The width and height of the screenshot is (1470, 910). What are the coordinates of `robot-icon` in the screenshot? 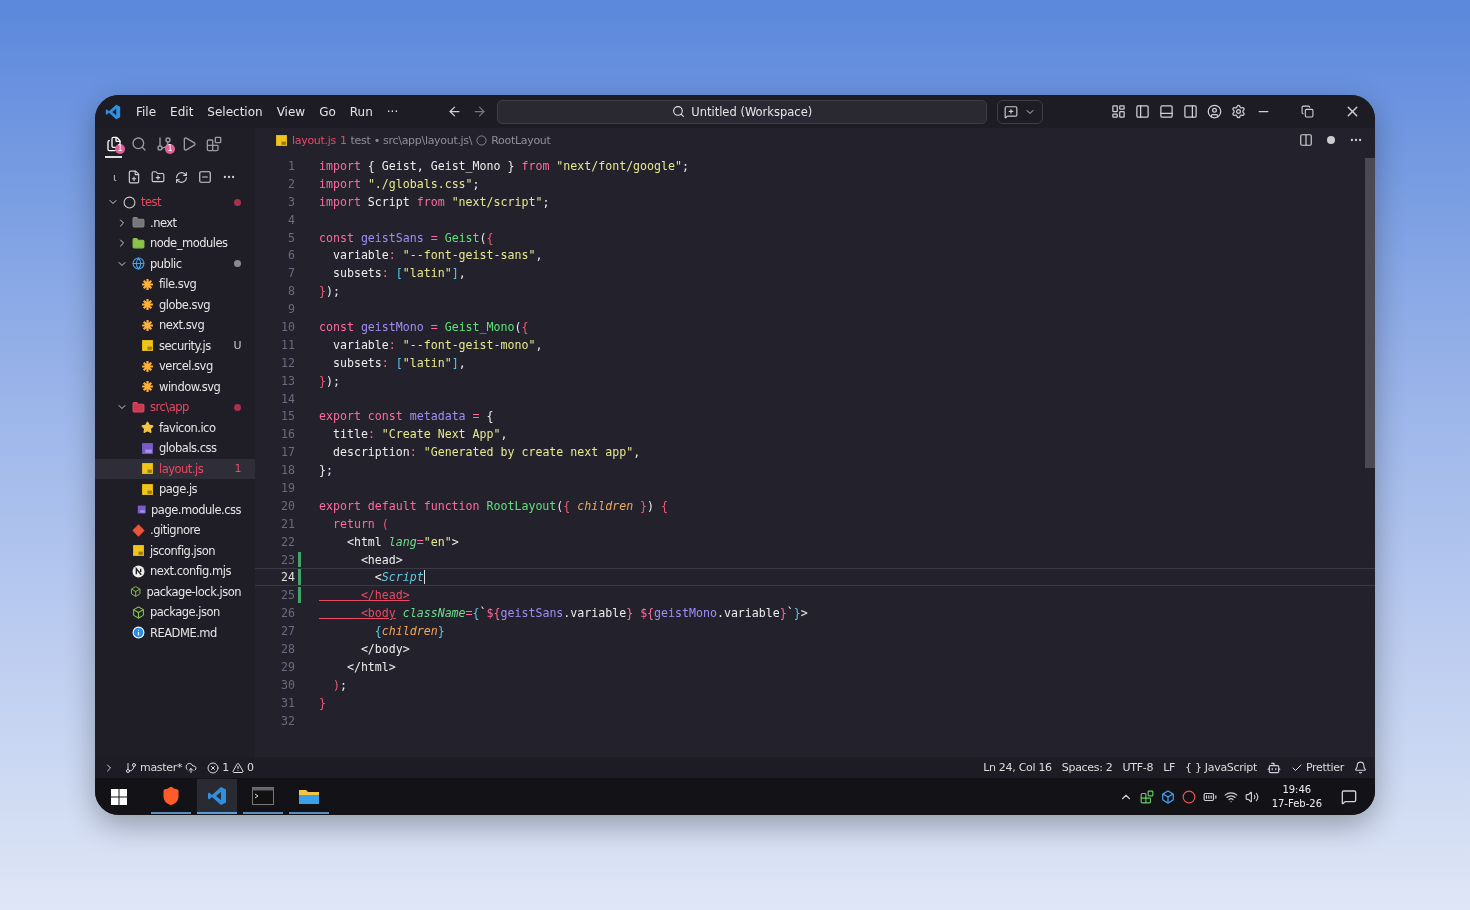 It's located at (1273, 767).